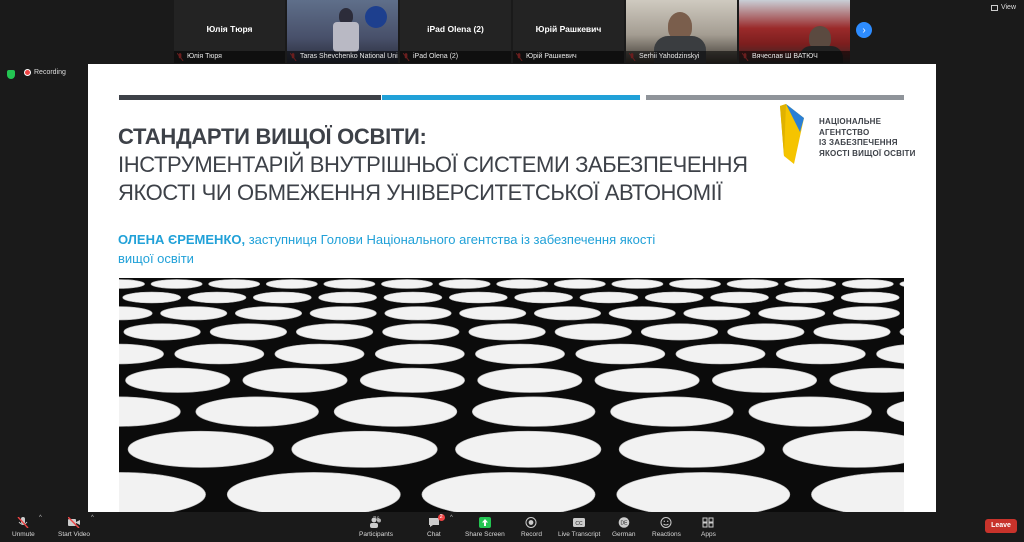 The image size is (1024, 542). I want to click on audio-options-caret: ^, so click(40, 518).